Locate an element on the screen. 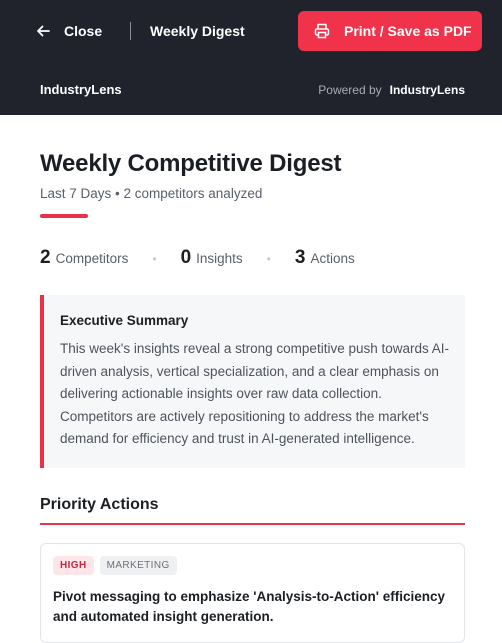 The image size is (502, 643). printer-icon is located at coordinates (322, 31).